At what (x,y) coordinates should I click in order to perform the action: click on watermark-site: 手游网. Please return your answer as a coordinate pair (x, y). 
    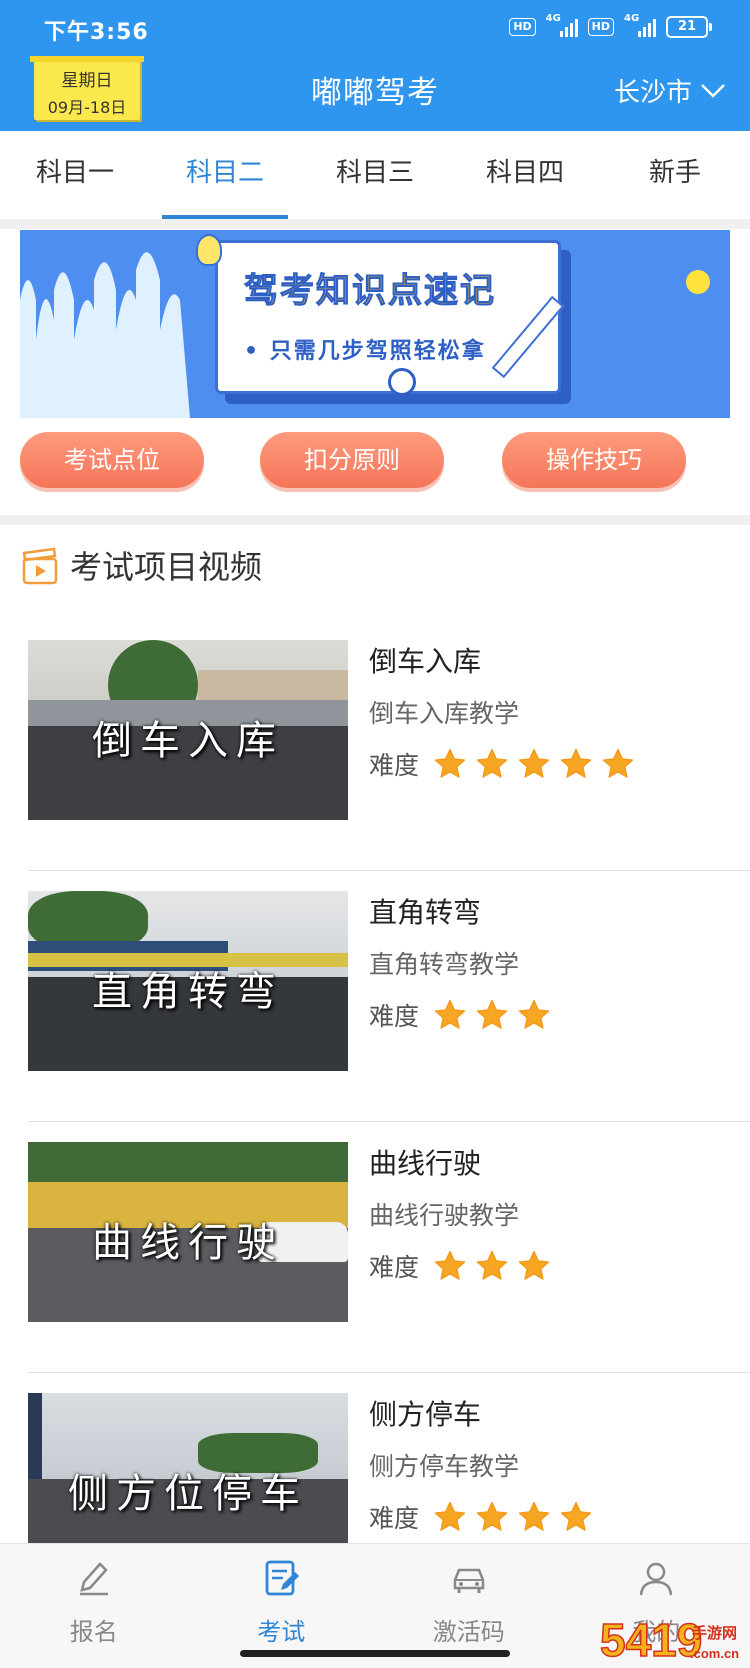
    Looking at the image, I should click on (714, 1633).